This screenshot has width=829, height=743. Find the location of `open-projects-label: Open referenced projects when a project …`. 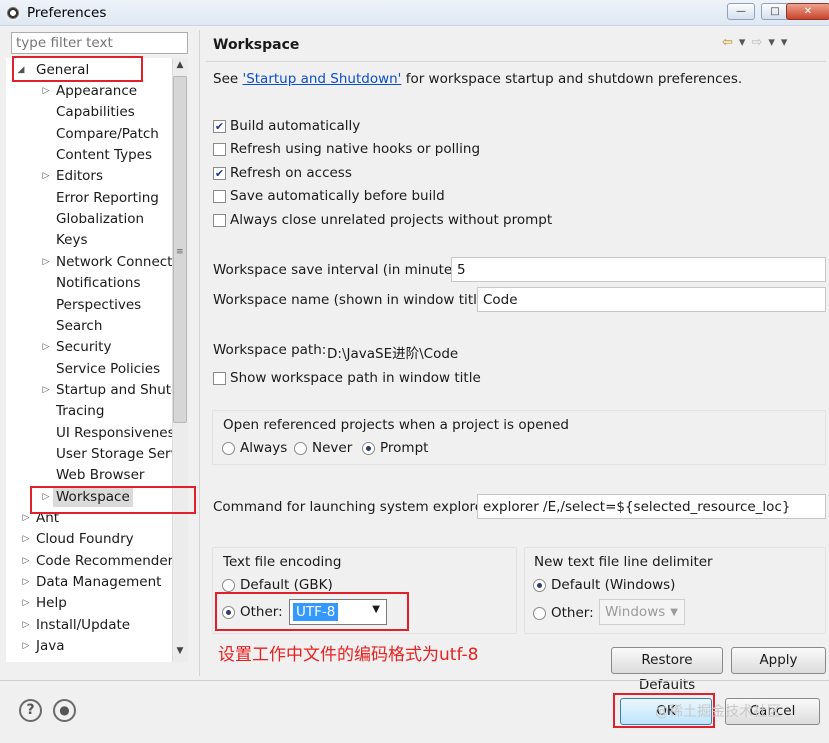

open-projects-label: Open referenced projects when a project … is located at coordinates (396, 425).